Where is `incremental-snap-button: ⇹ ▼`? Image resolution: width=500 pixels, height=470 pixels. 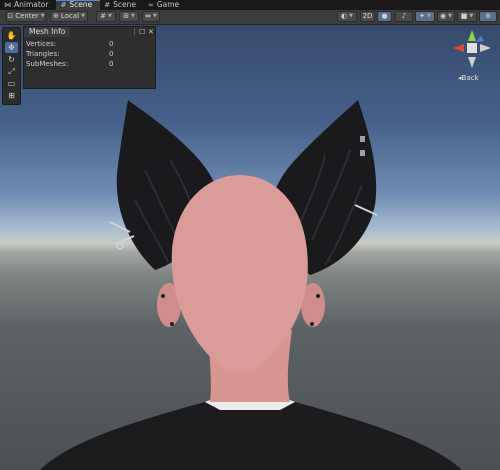
incremental-snap-button: ⇹ ▼ is located at coordinates (151, 16).